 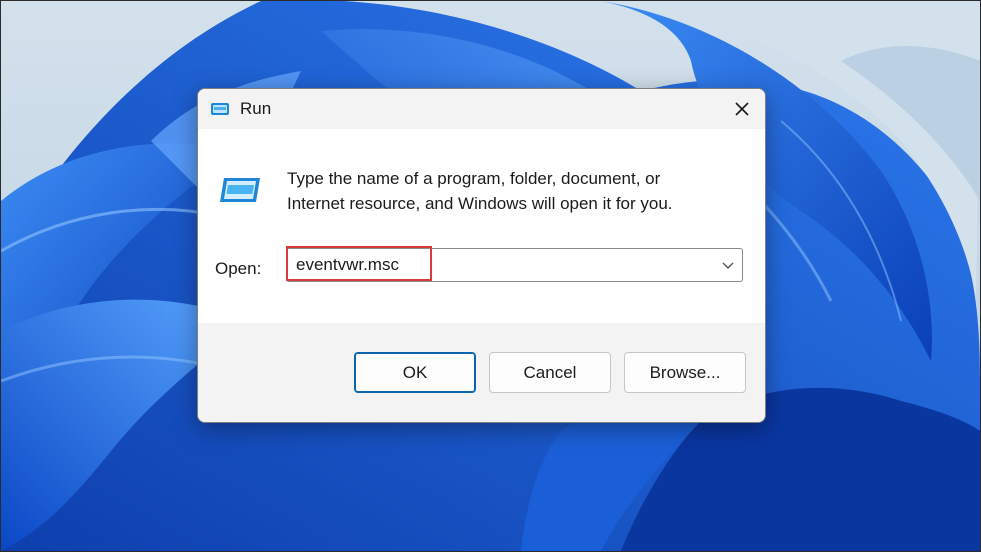 What do you see at coordinates (415, 372) in the screenshot?
I see `ok-button: OK` at bounding box center [415, 372].